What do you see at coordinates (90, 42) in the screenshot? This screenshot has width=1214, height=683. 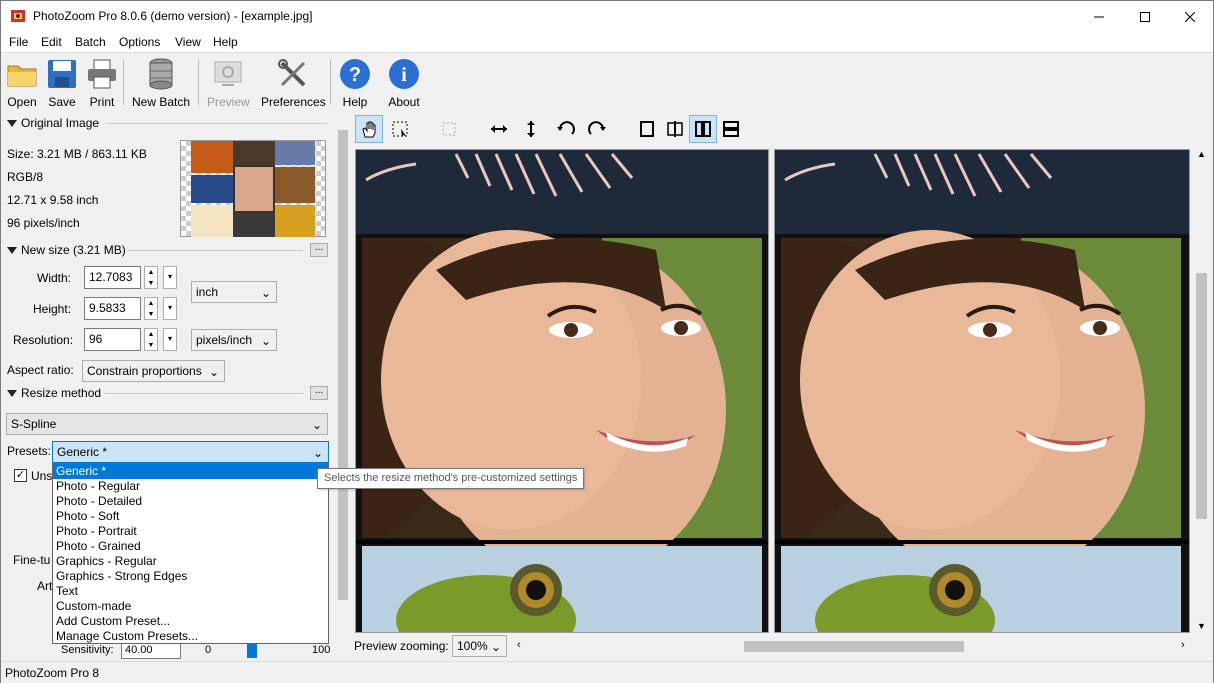 I see `menu-batch: Batch` at bounding box center [90, 42].